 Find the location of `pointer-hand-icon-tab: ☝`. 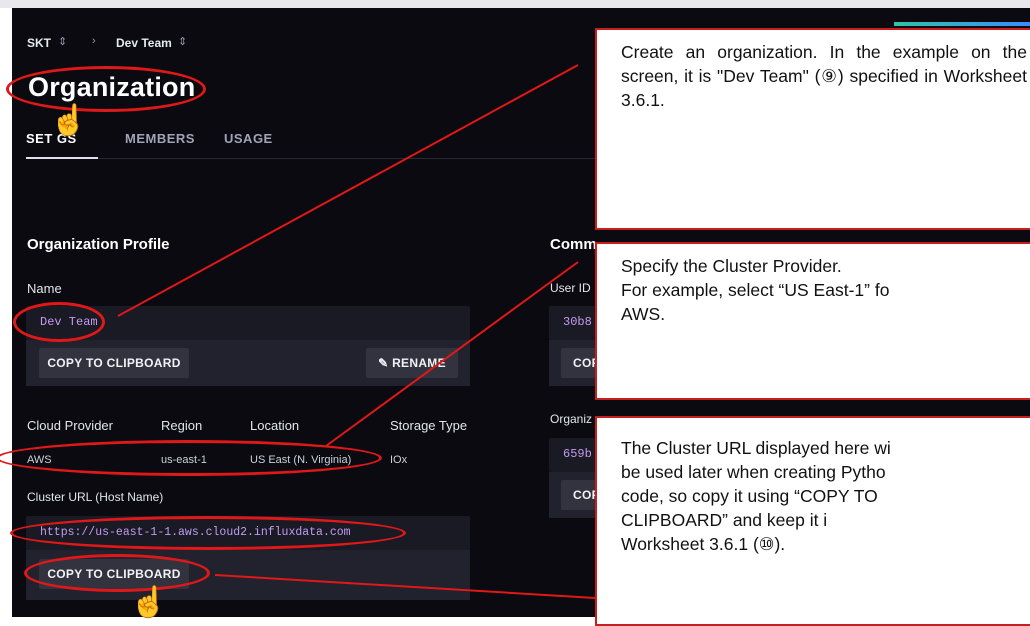

pointer-hand-icon-tab: ☝ is located at coordinates (69, 120).